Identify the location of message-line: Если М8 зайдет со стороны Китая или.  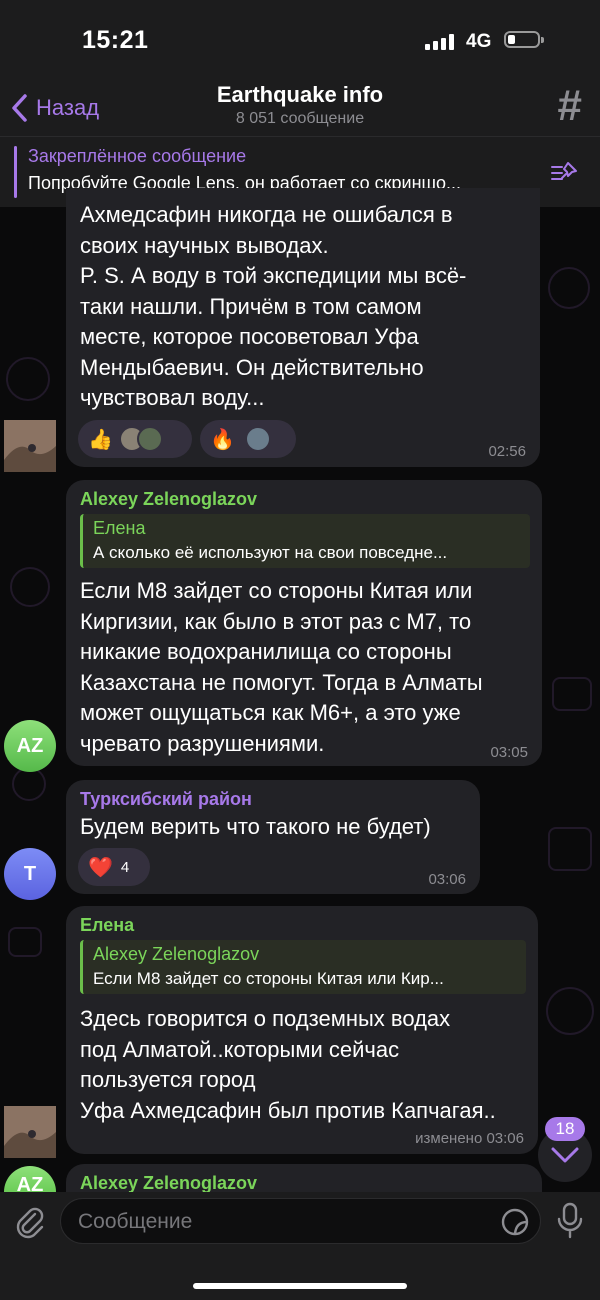
(276, 590).